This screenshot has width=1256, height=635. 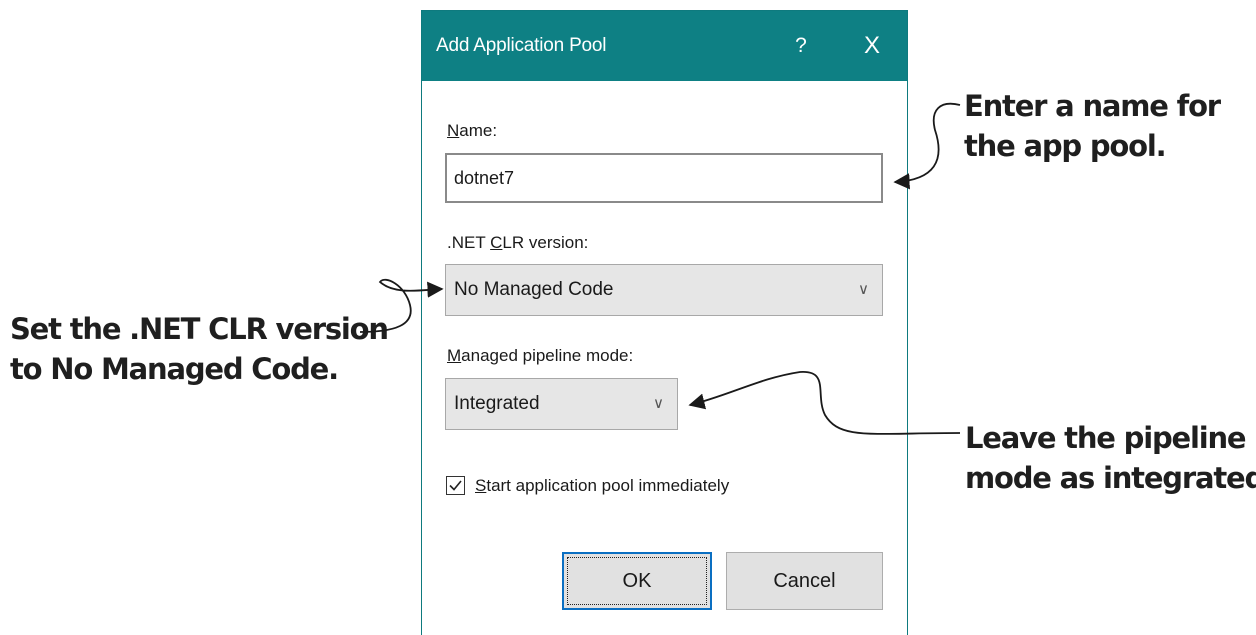 I want to click on leader-pipeline, so click(x=824, y=403).